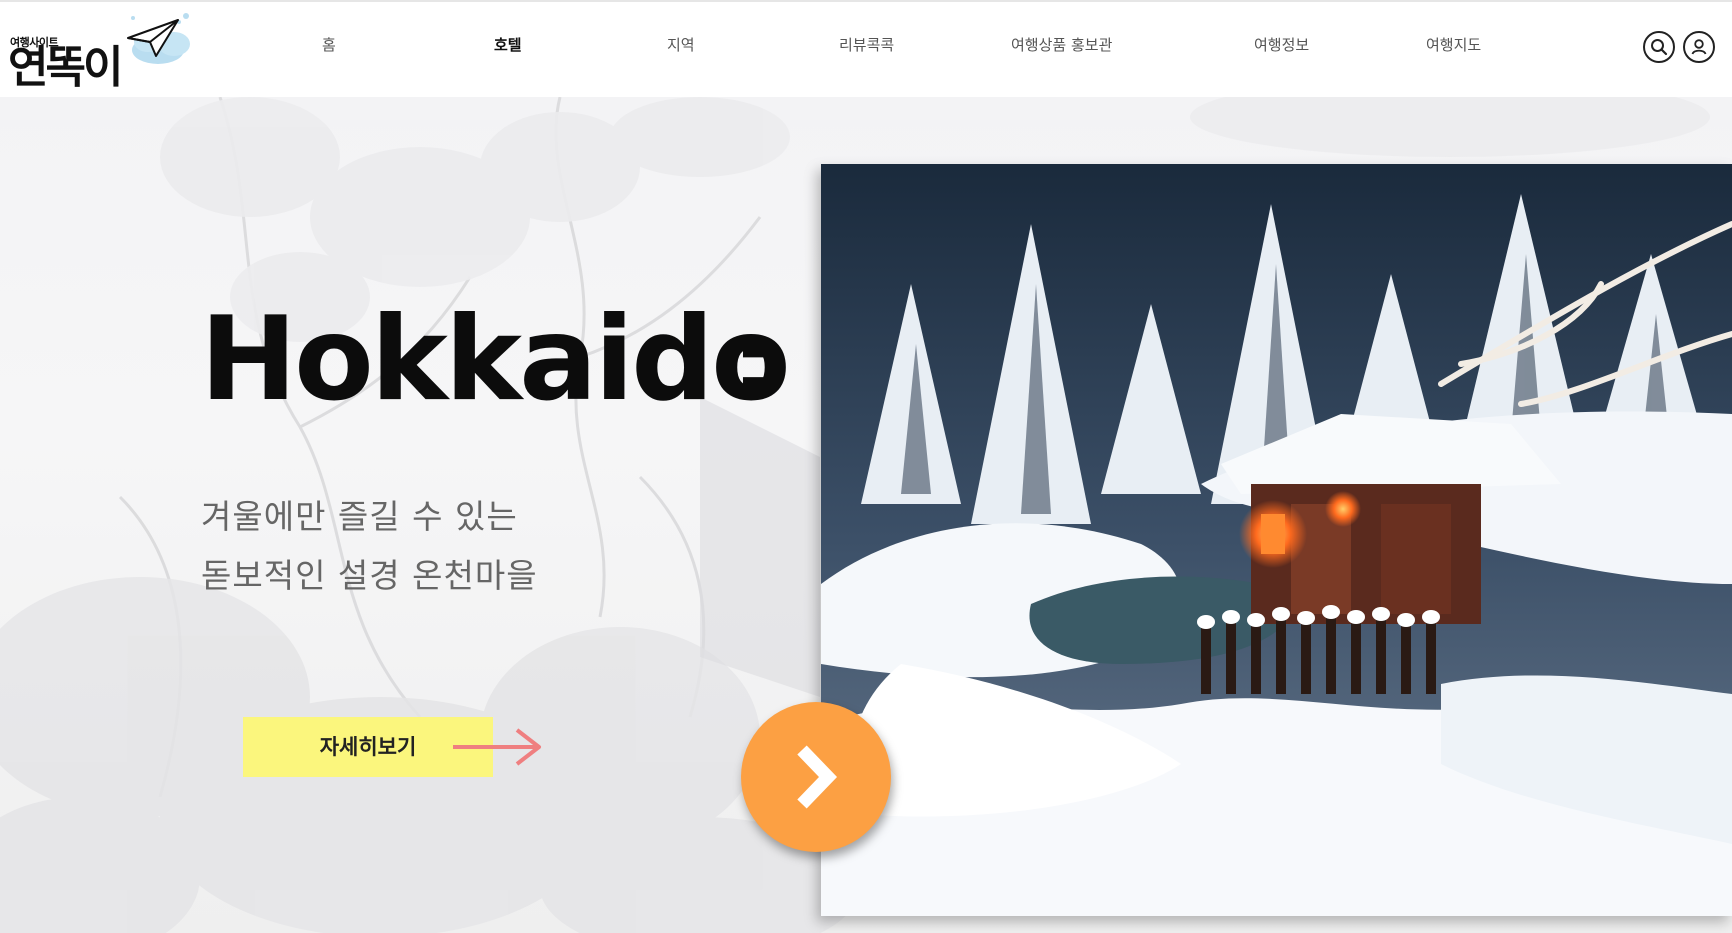 The width and height of the screenshot is (1732, 933). What do you see at coordinates (1453, 44) in the screenshot?
I see `nav-travel-map: 여행지도` at bounding box center [1453, 44].